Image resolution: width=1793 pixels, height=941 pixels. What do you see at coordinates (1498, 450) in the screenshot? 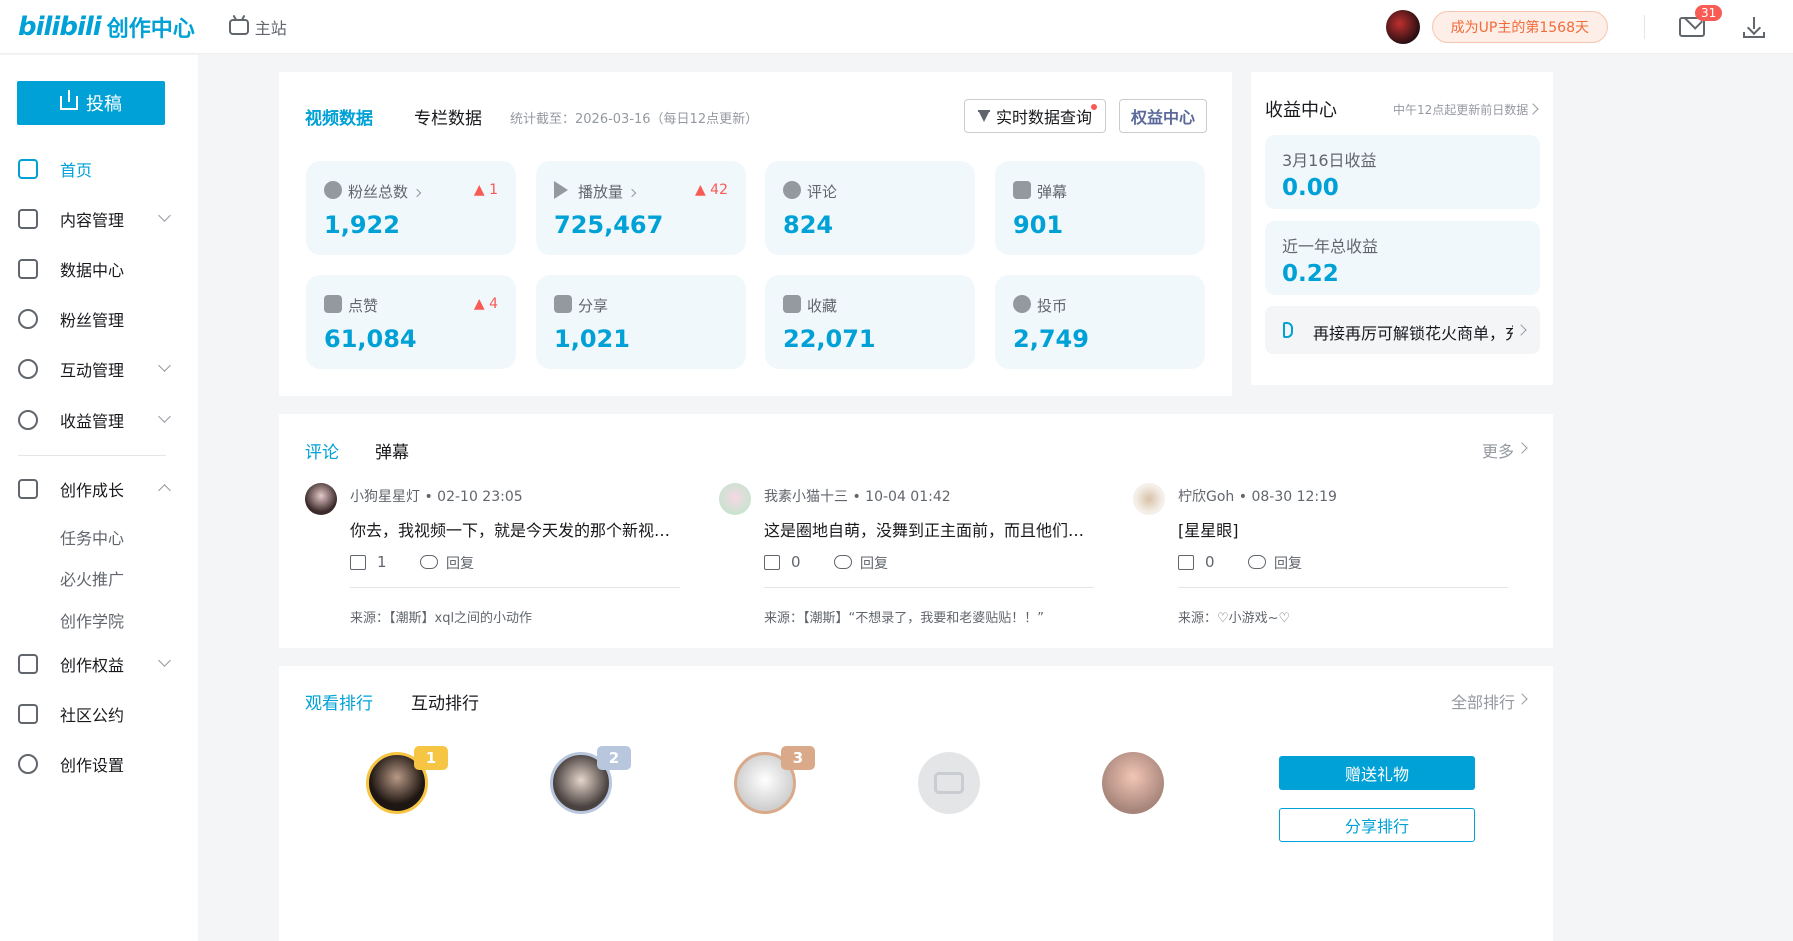
I see `comments-more-link: 更多` at bounding box center [1498, 450].